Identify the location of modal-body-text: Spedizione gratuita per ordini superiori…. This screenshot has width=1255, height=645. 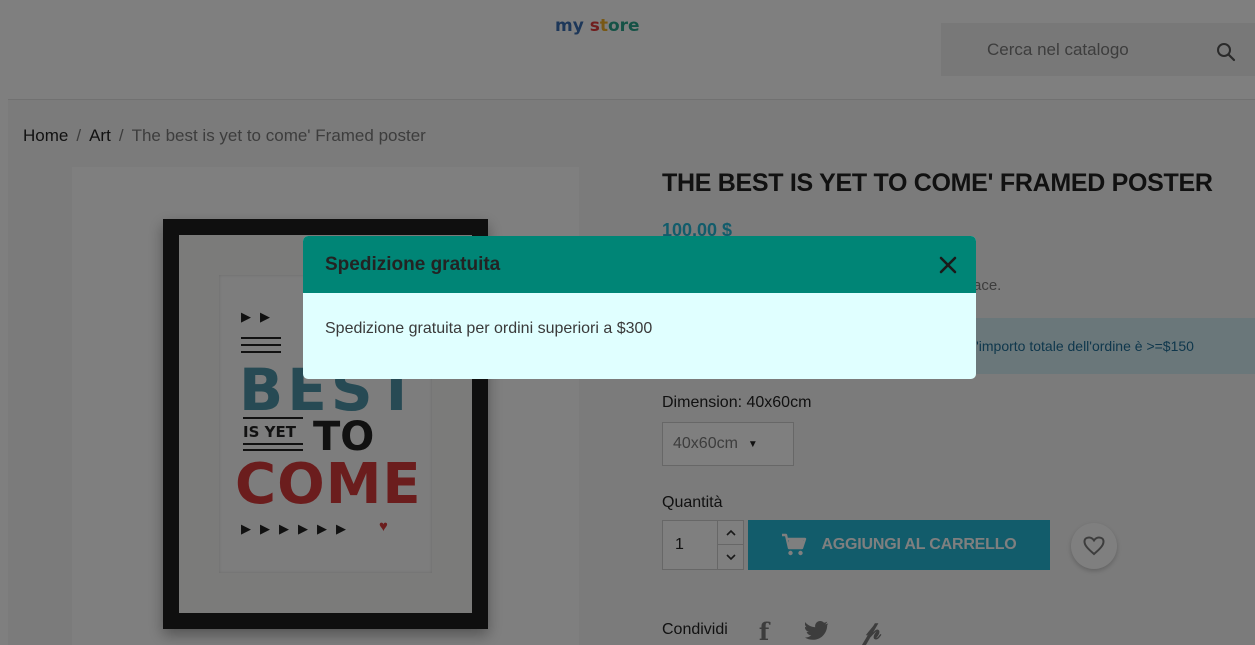
(489, 328).